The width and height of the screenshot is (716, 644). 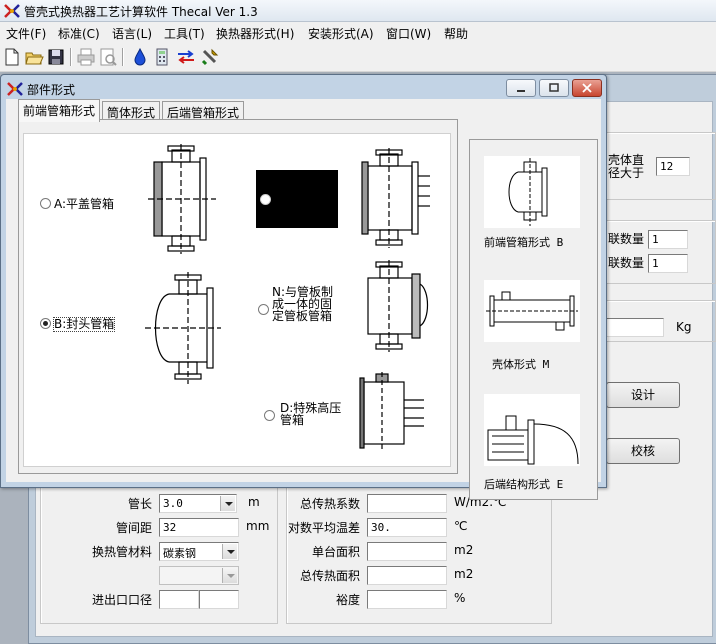 What do you see at coordinates (635, 327) in the screenshot?
I see `weight-field` at bounding box center [635, 327].